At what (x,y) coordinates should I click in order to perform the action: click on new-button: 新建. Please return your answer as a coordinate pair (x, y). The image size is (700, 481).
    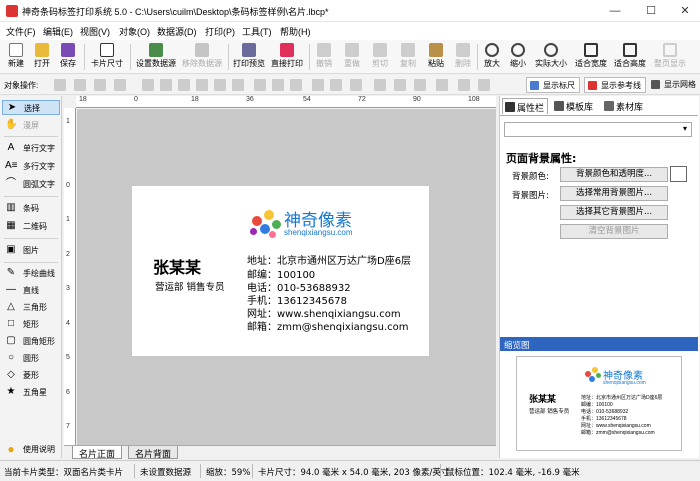
    Looking at the image, I should click on (16, 57).